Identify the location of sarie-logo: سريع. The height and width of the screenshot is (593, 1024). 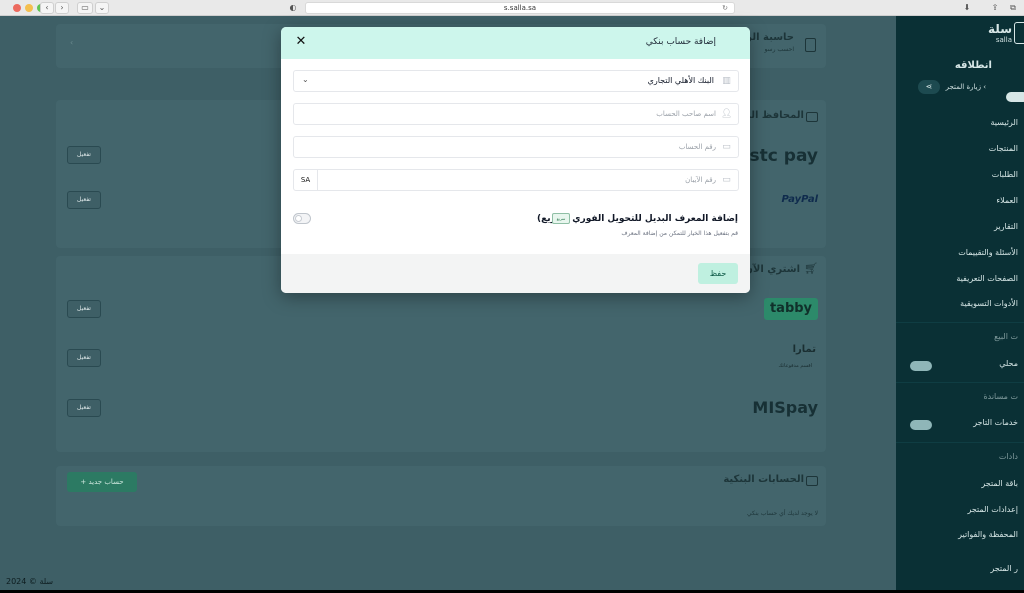
(561, 218).